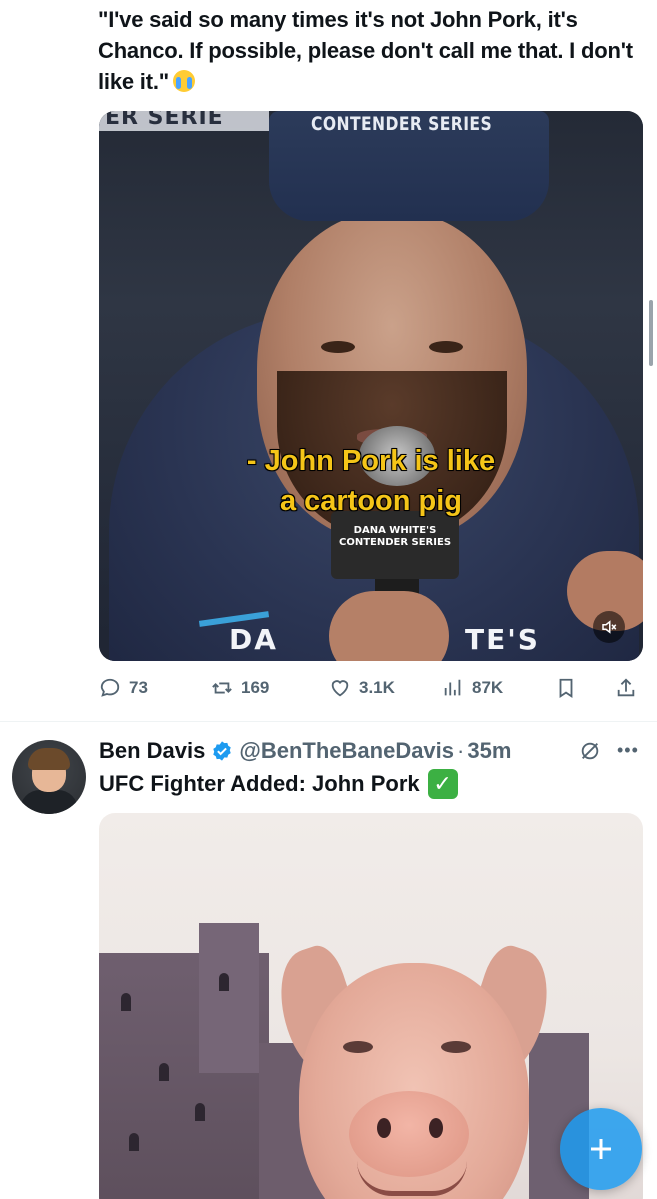  Describe the element at coordinates (222, 751) in the screenshot. I see `verified-badge-icon` at that location.